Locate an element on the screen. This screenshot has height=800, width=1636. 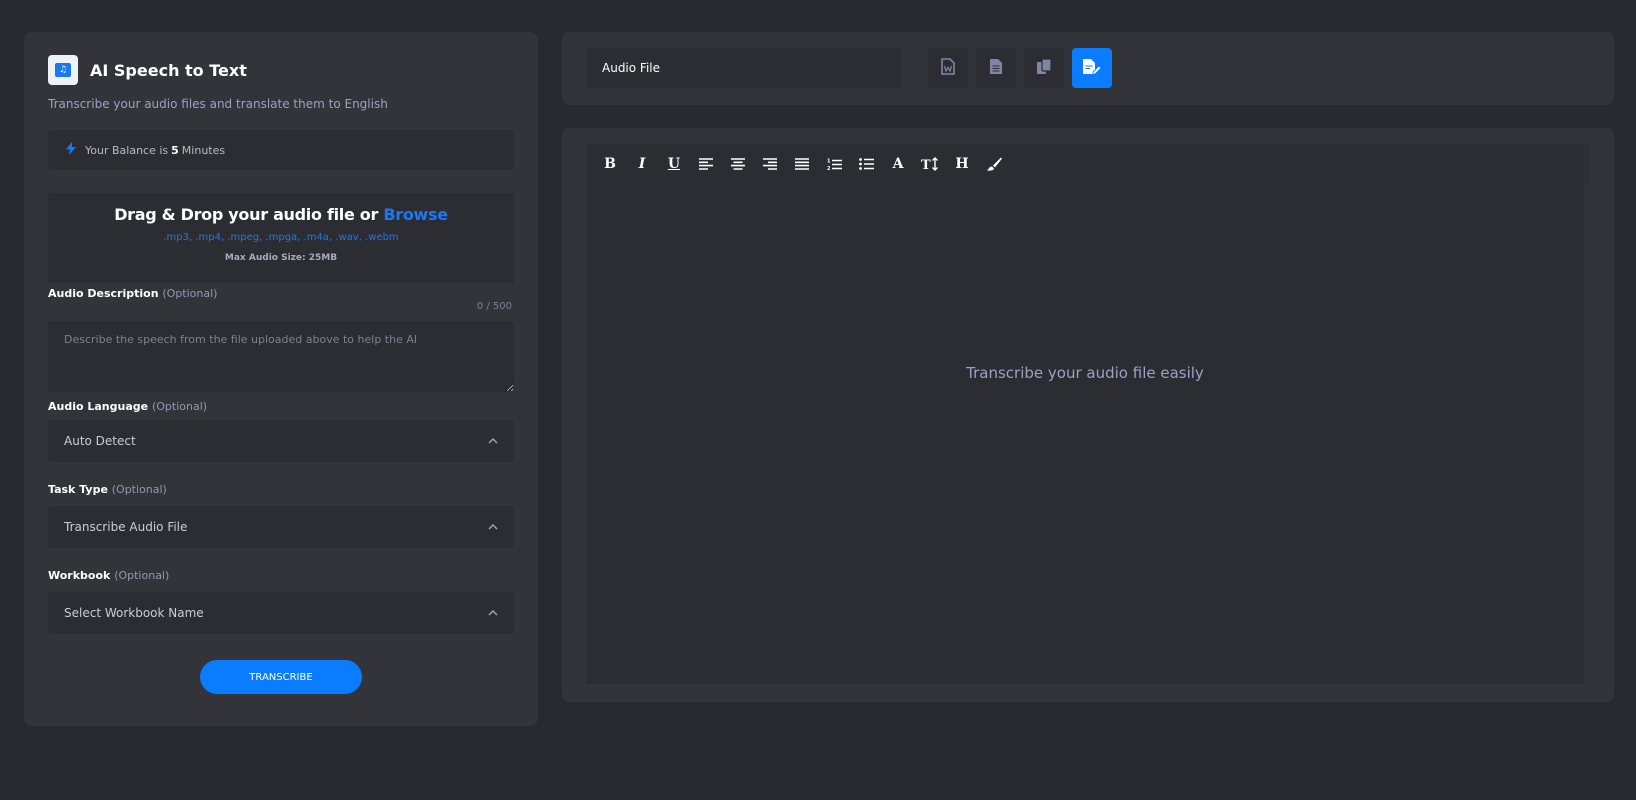
task-type-label: Task Type (Optional) is located at coordinates (107, 489).